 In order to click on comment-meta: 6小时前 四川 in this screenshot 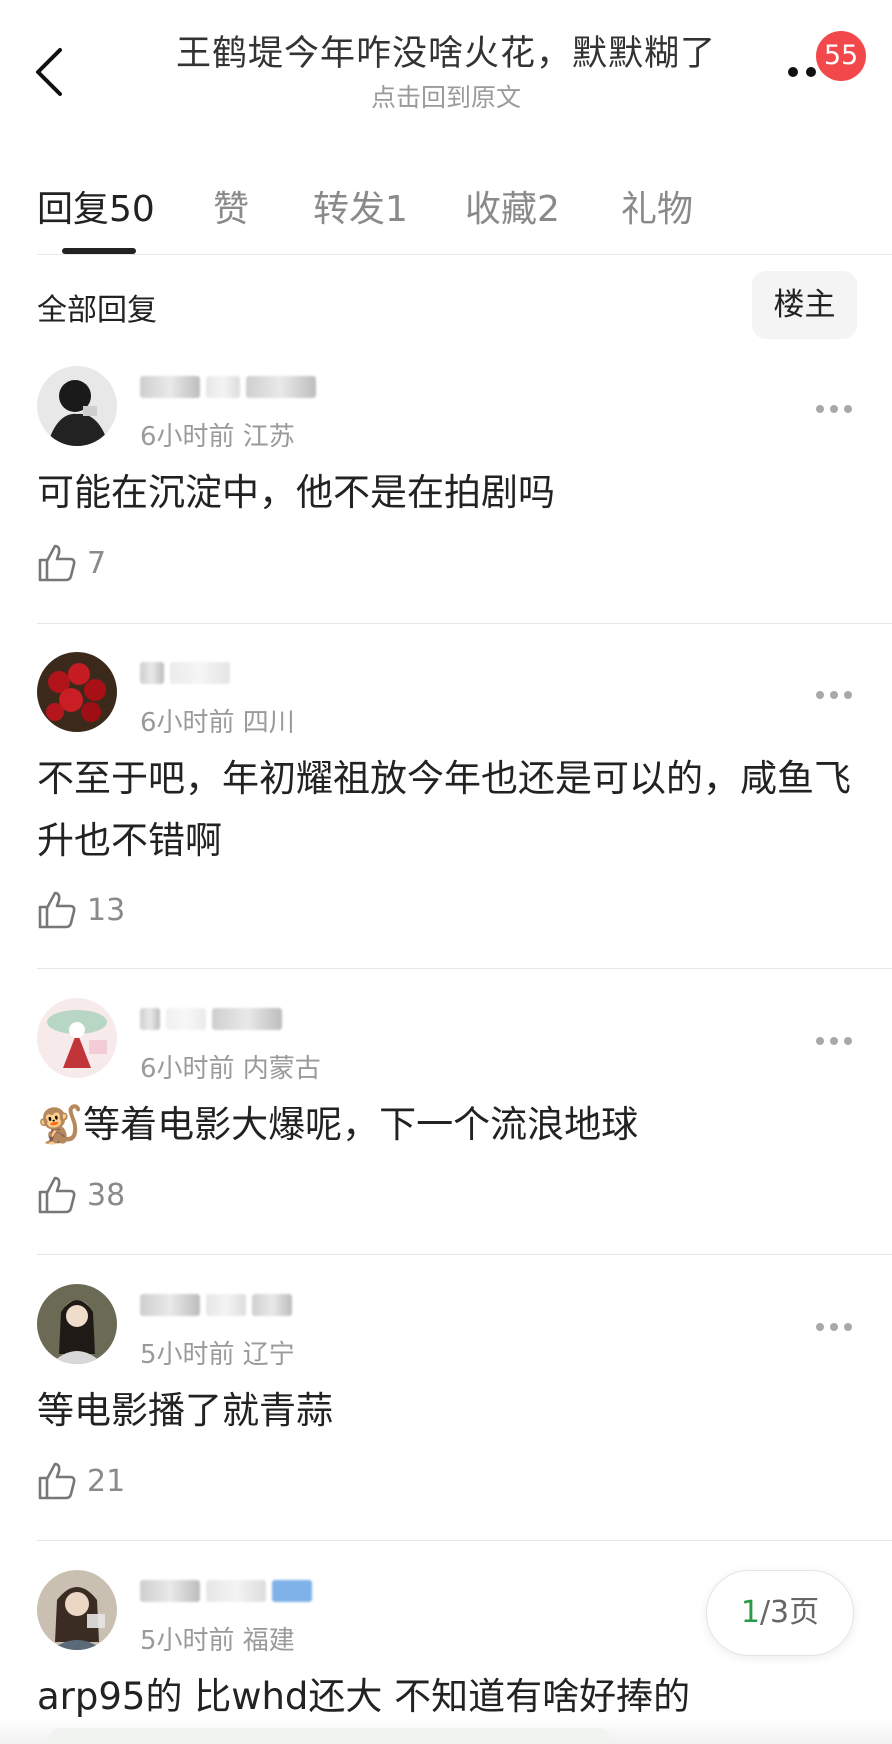, I will do `click(217, 723)`.